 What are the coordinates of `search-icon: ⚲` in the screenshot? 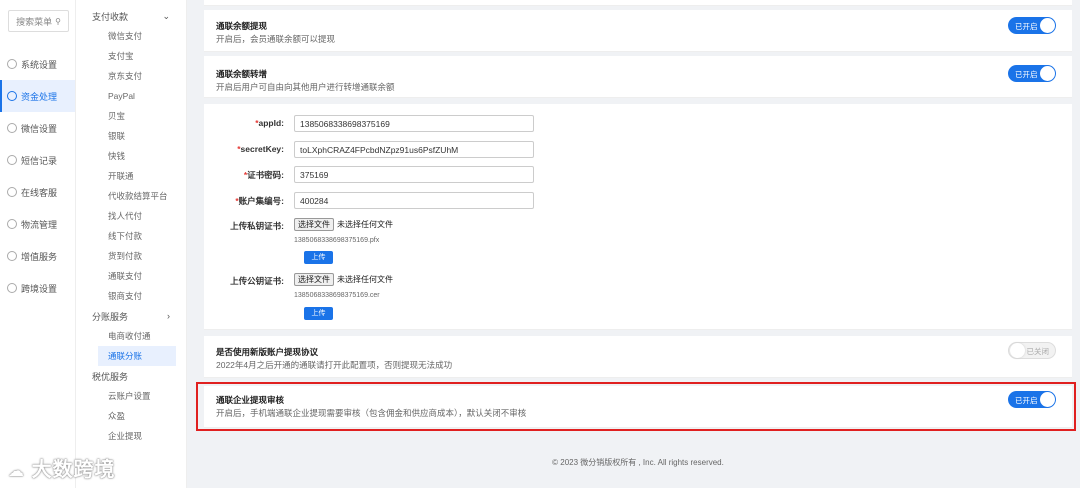 It's located at (58, 21).